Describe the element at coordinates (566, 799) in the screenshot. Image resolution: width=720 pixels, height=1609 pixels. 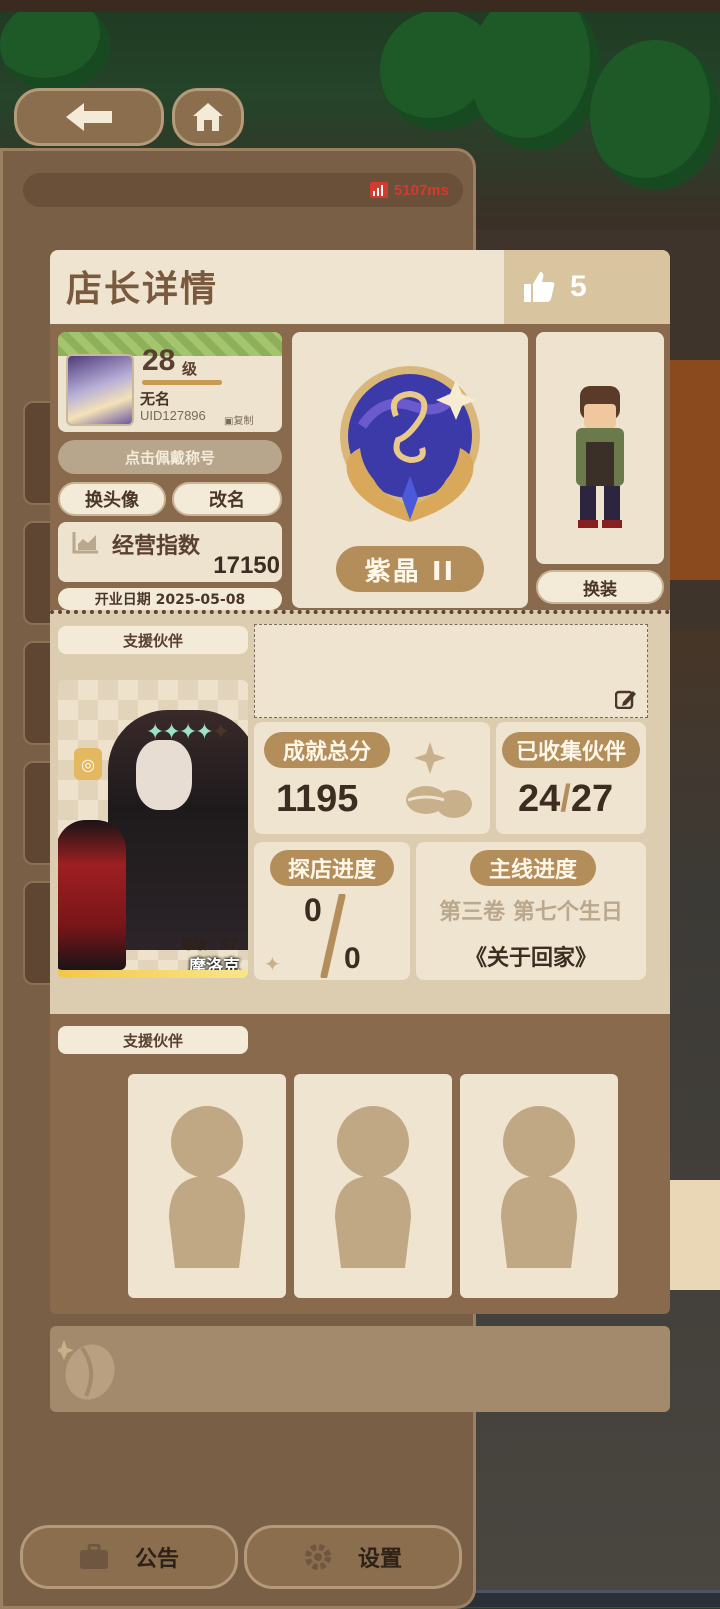
I see `collected-value: 24/27` at that location.